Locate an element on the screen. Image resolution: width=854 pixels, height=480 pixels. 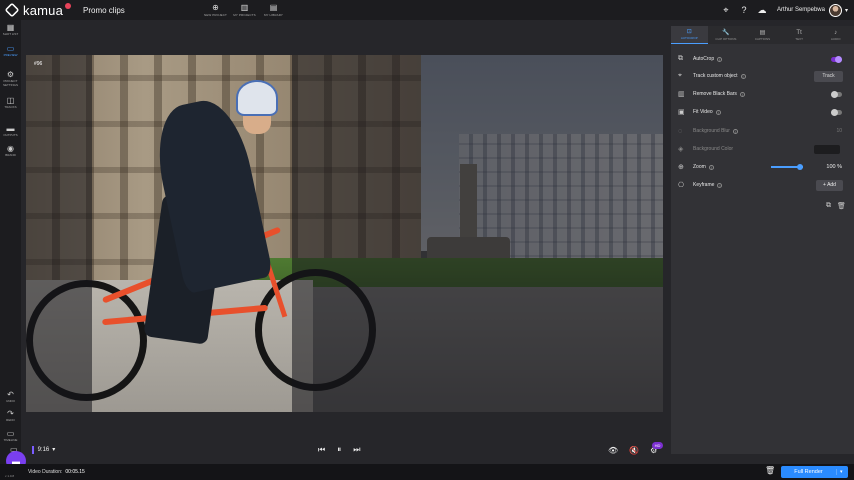
tab-clip-options: 🔧 CLIP OPTIONS is located at coordinates (726, 35).